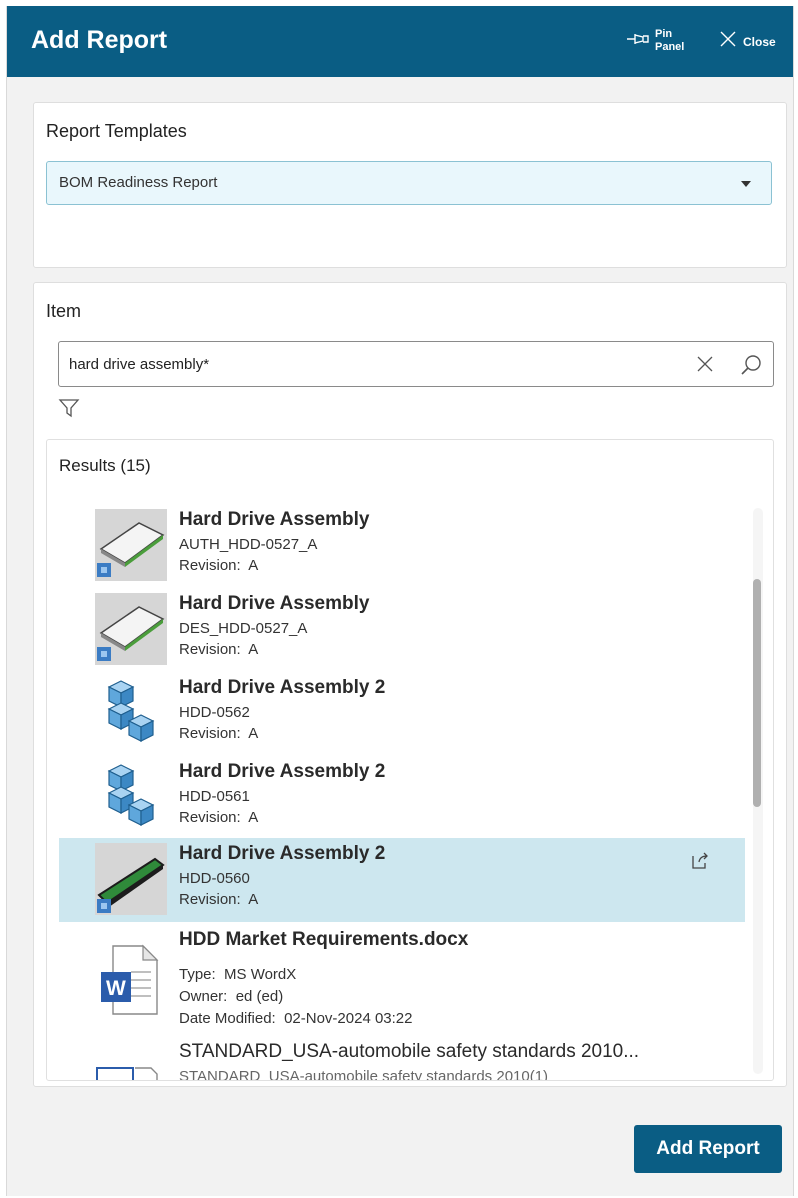 The image size is (798, 1198). Describe the element at coordinates (638, 41) in the screenshot. I see `pin-icon` at that location.